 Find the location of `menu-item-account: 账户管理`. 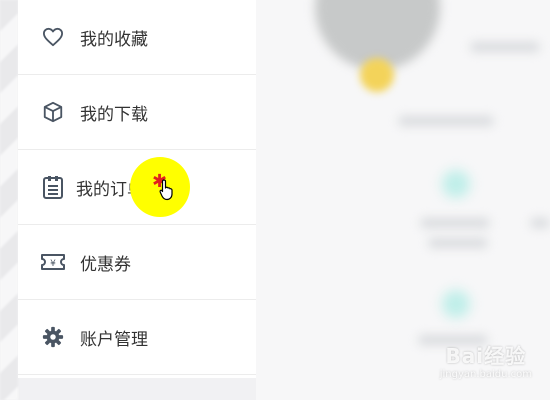

menu-item-account: 账户管理 is located at coordinates (137, 337).